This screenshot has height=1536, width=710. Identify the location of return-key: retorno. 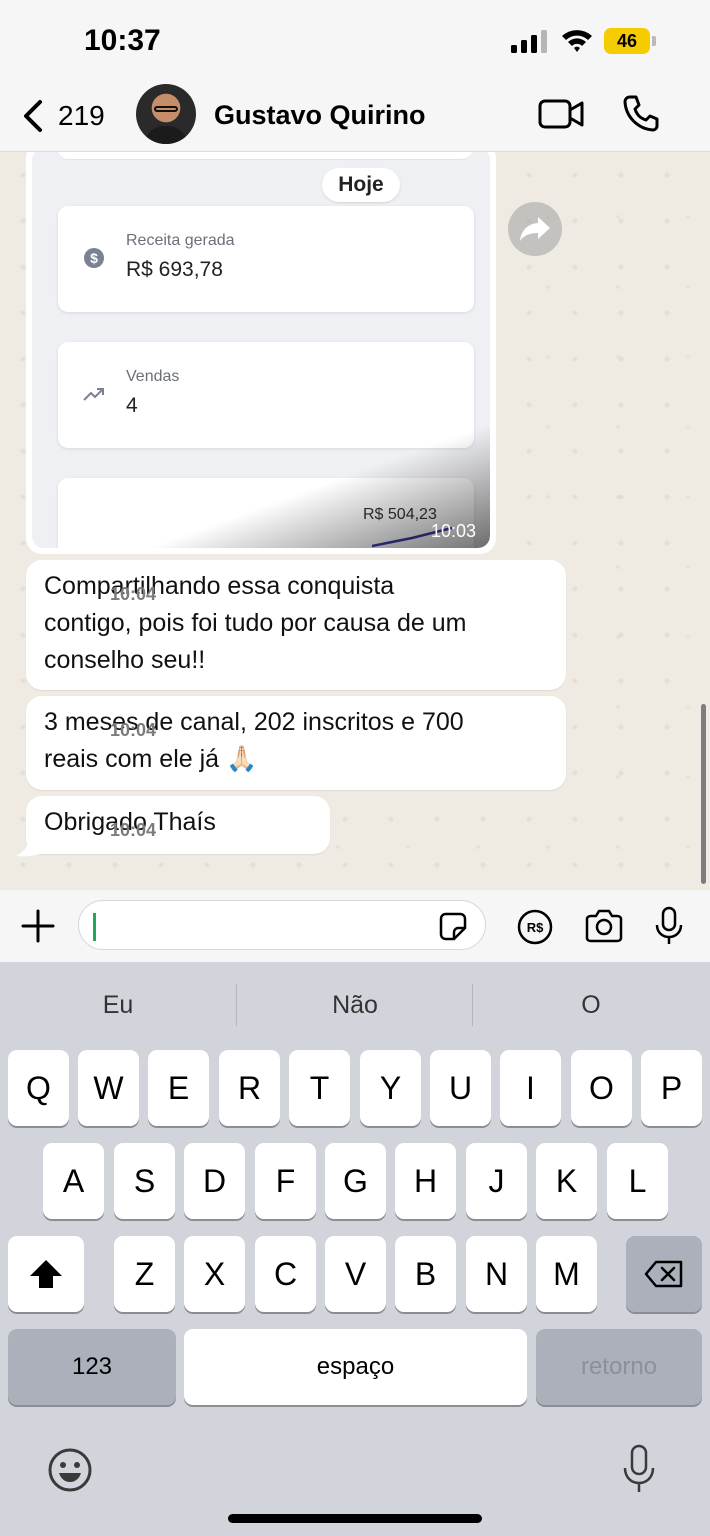
(619, 1367).